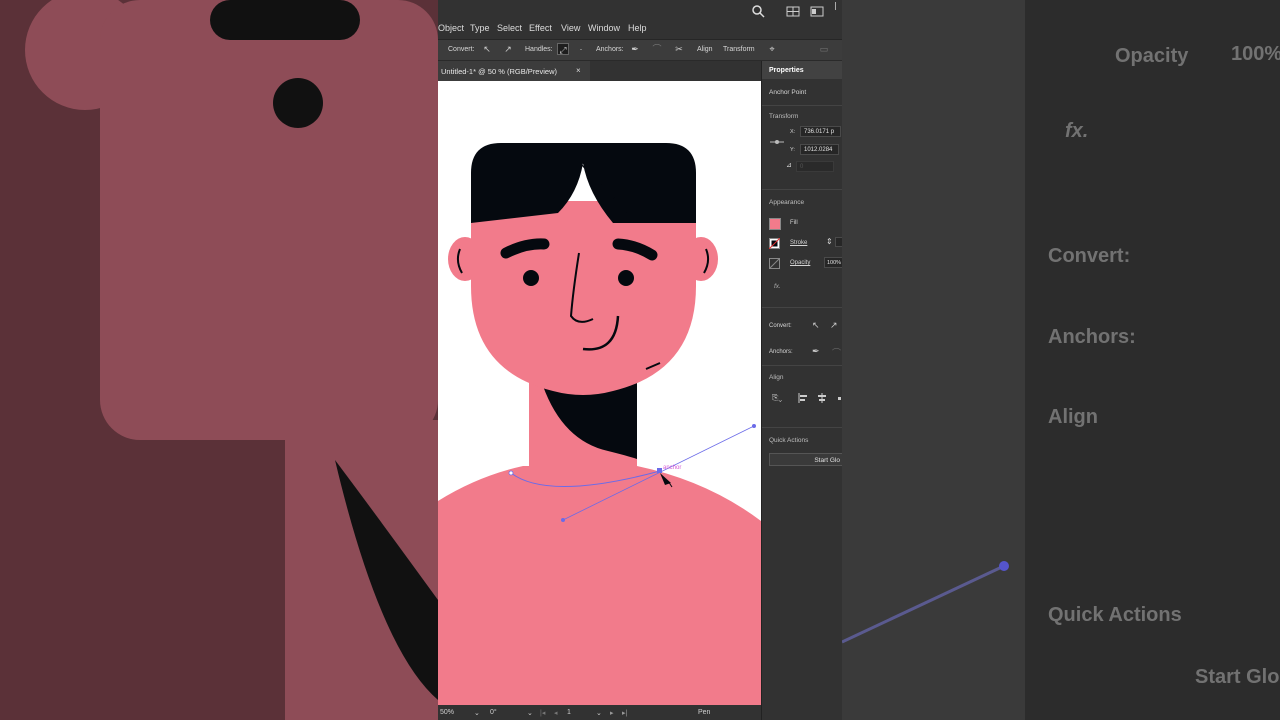 The image size is (1280, 720). Describe the element at coordinates (789, 440) in the screenshot. I see `quick-actions-title: Quick Actions` at that location.